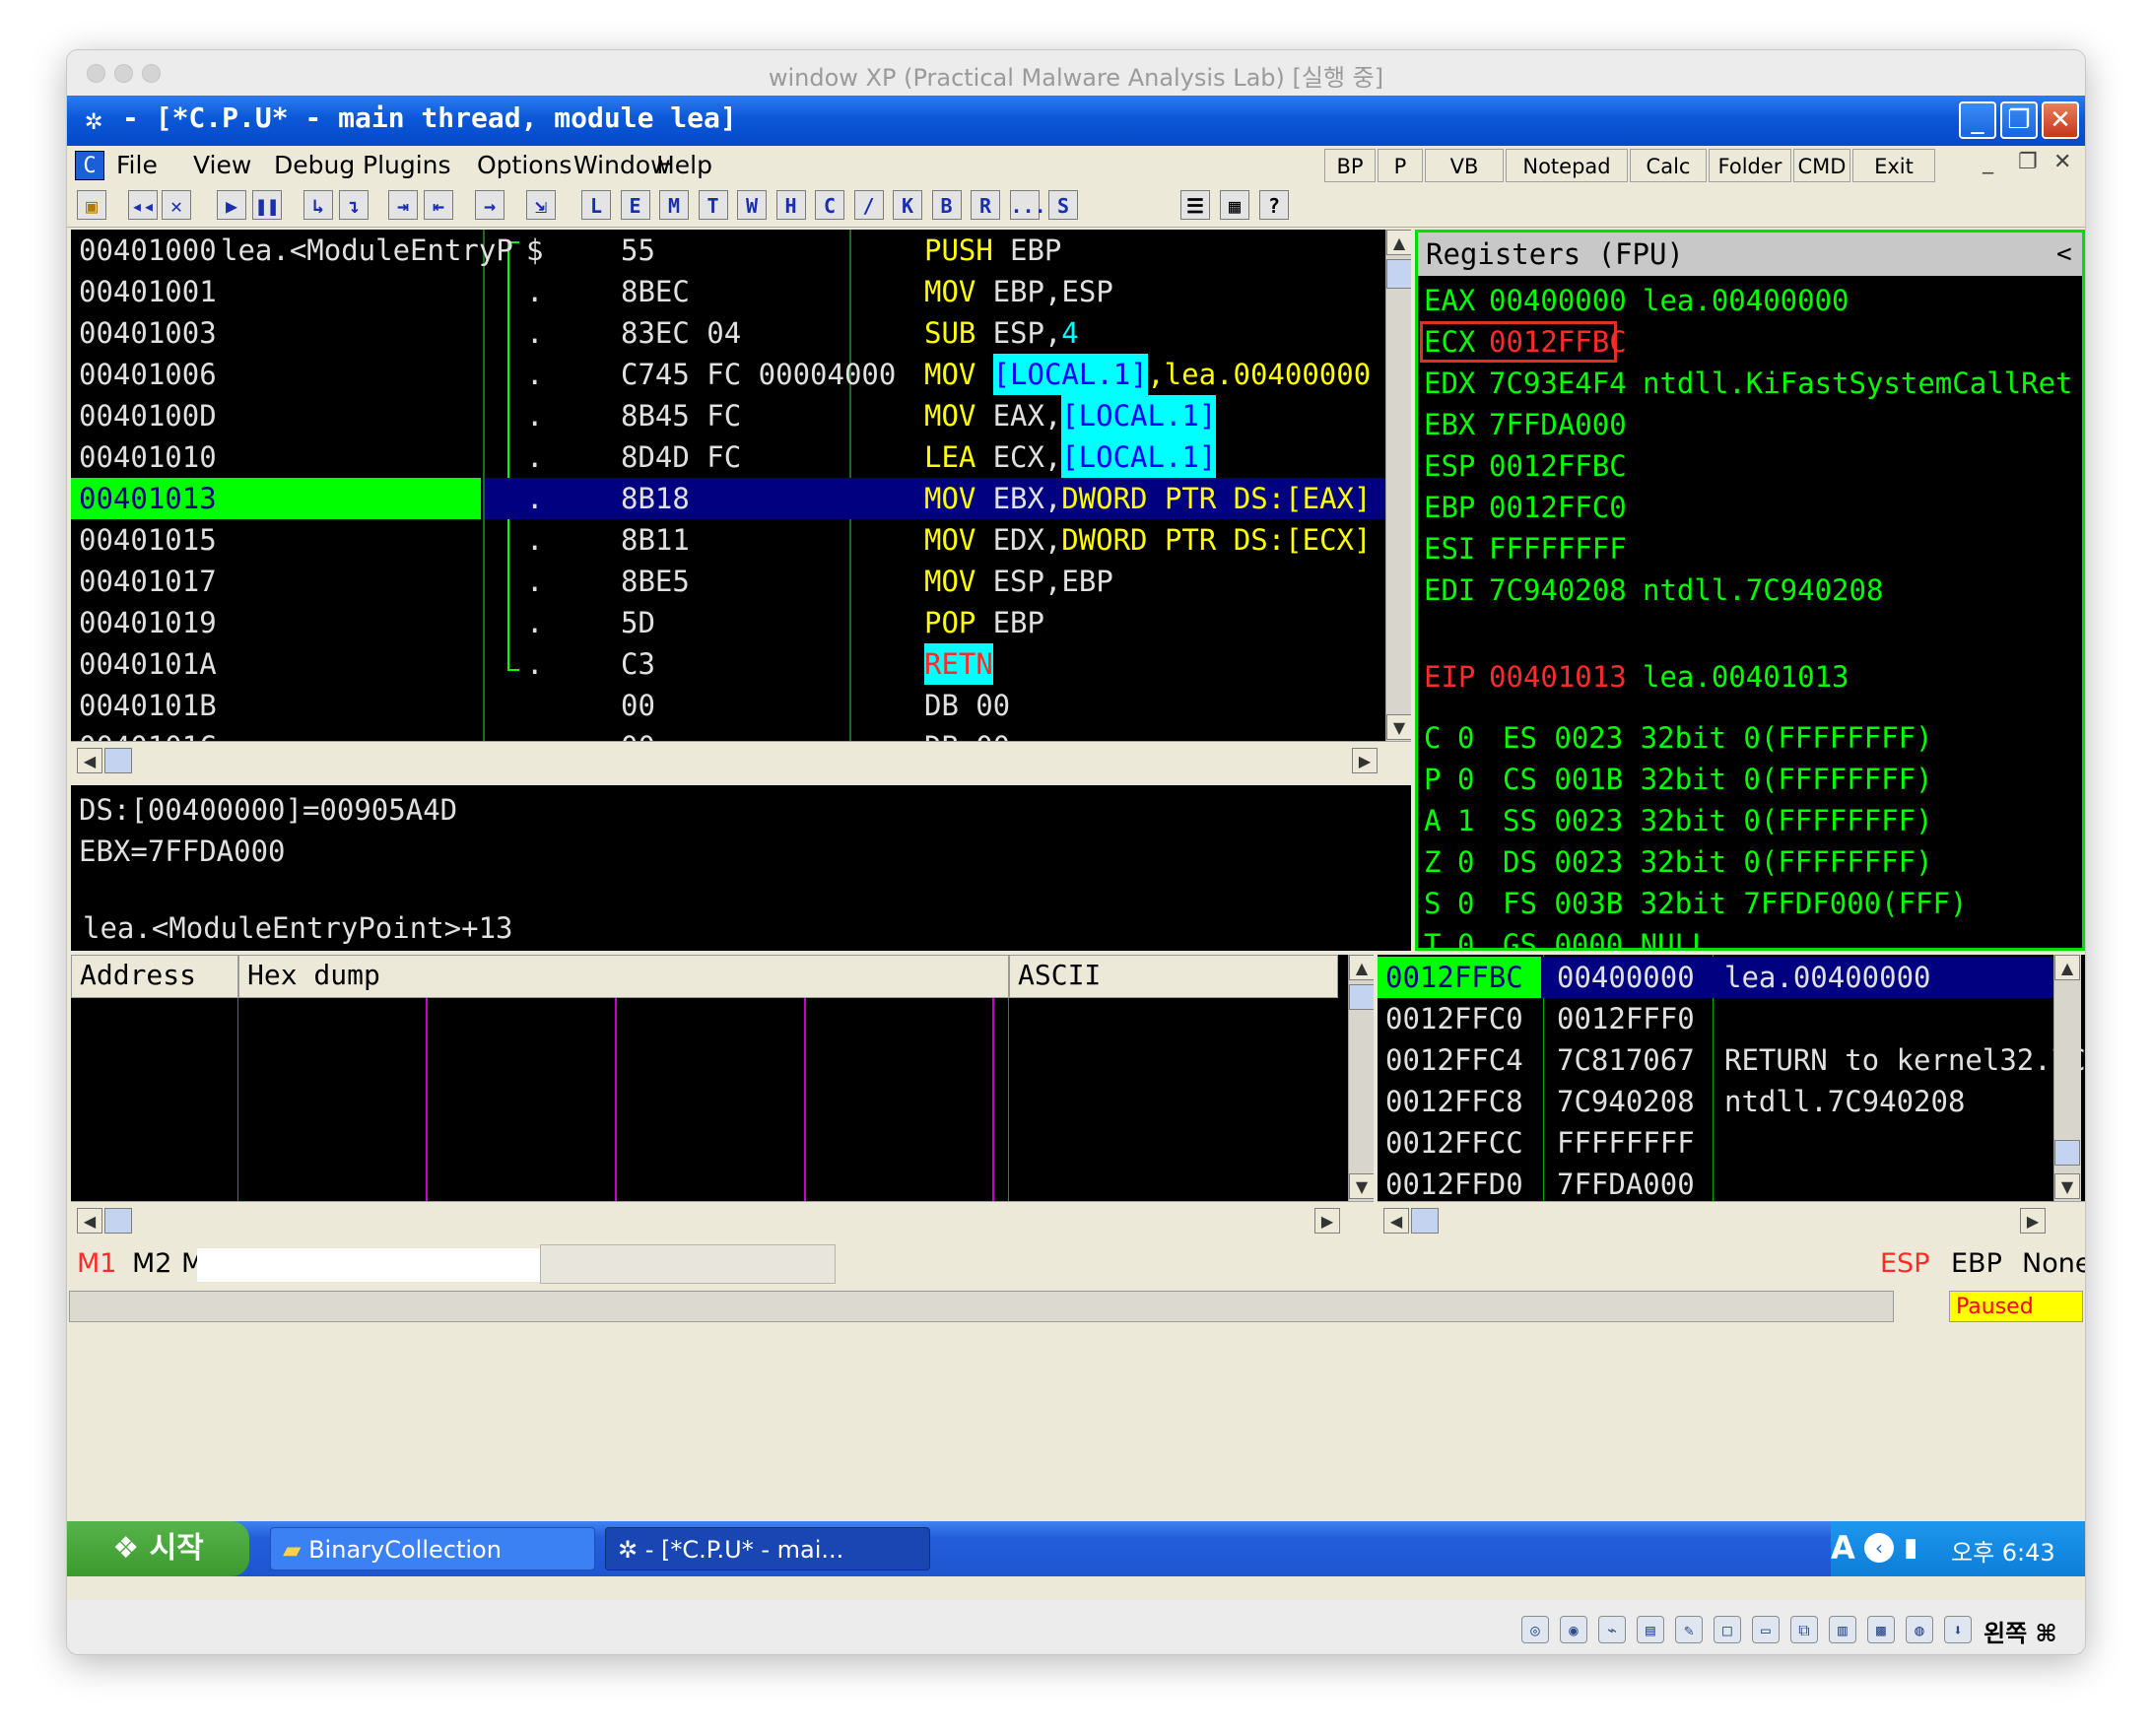 This screenshot has width=2152, height=1736. What do you see at coordinates (1748, 507) in the screenshot?
I see `register-row-ebp: EBP 0012FFC0` at bounding box center [1748, 507].